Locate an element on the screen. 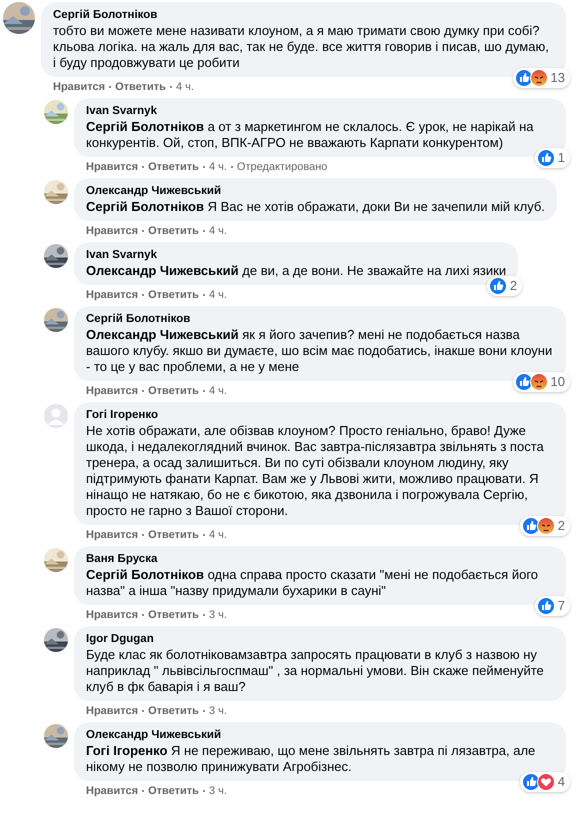 The image size is (578, 823). reaction-count: 10 is located at coordinates (558, 382).